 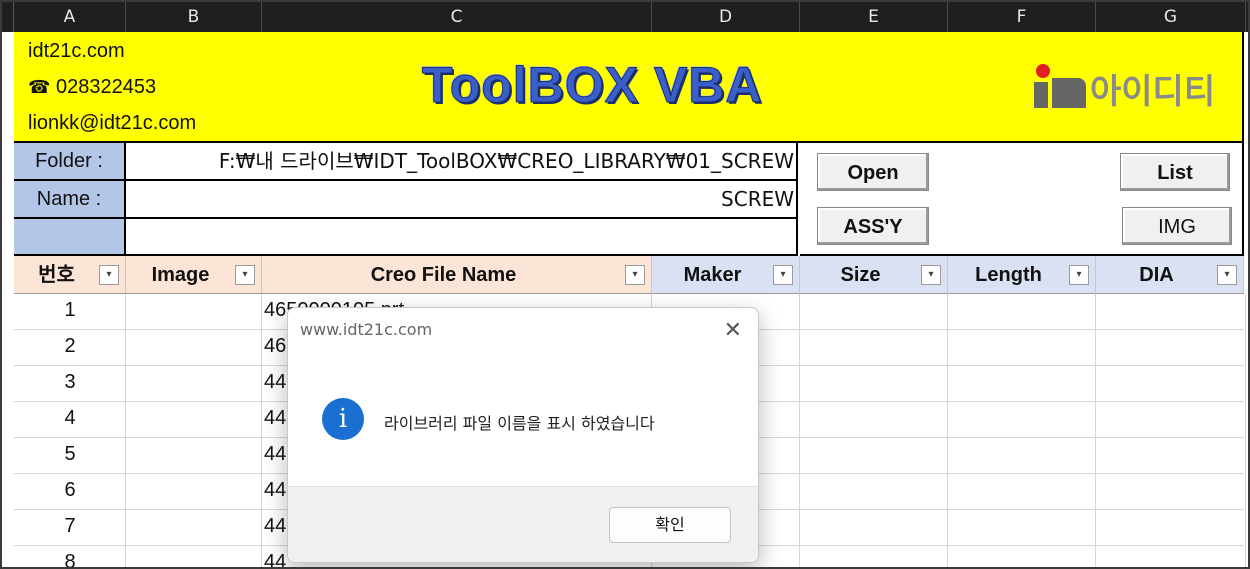 I want to click on dialog-title: www.idt21c.com, so click(x=366, y=329).